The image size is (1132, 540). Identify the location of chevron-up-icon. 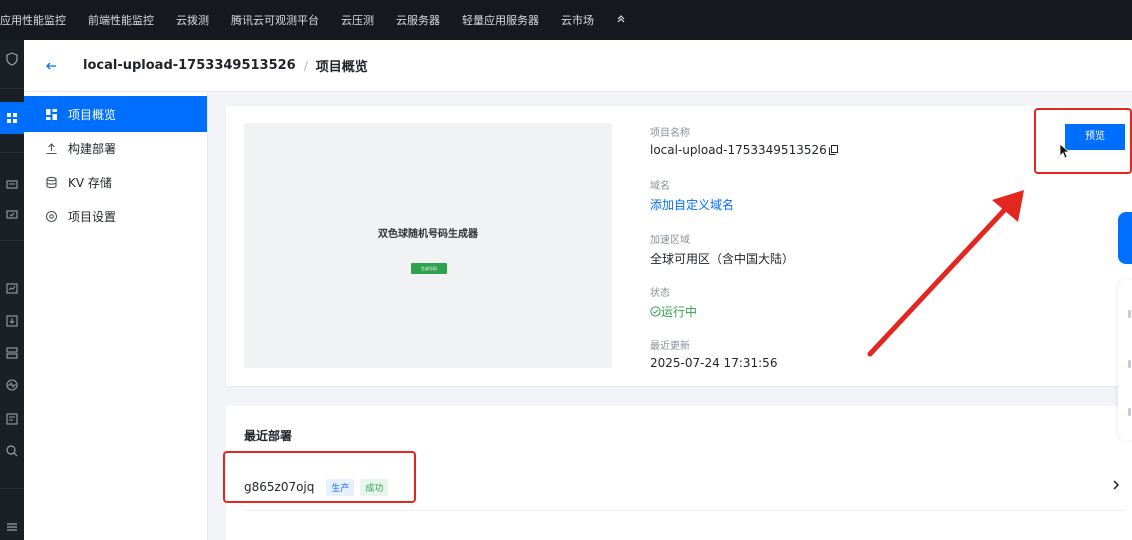
(621, 20).